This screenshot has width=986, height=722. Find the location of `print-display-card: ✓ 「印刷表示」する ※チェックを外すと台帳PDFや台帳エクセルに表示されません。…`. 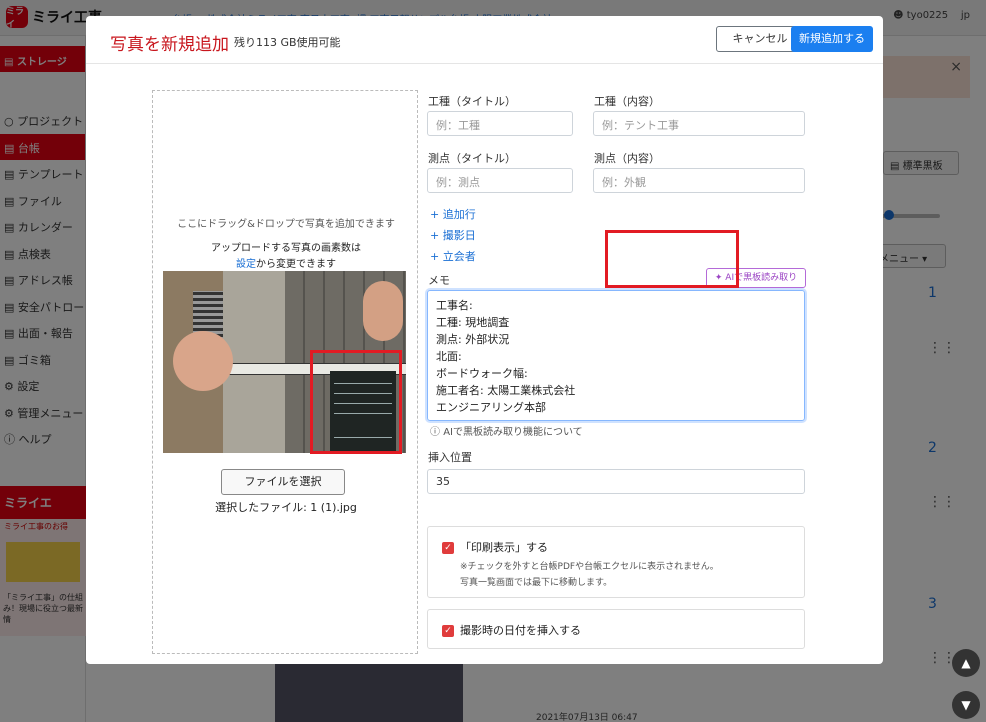

print-display-card: ✓ 「印刷表示」する ※チェックを外すと台帳PDFや台帳エクセルに表示されません。… is located at coordinates (616, 562).